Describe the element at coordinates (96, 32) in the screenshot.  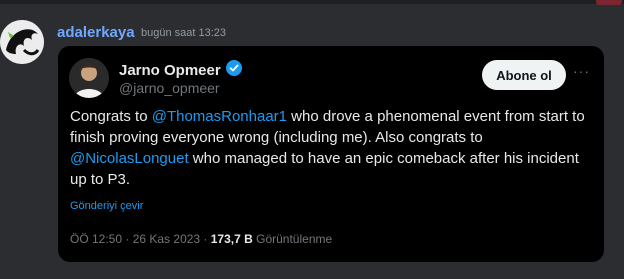
I see `username: adalerkaya` at that location.